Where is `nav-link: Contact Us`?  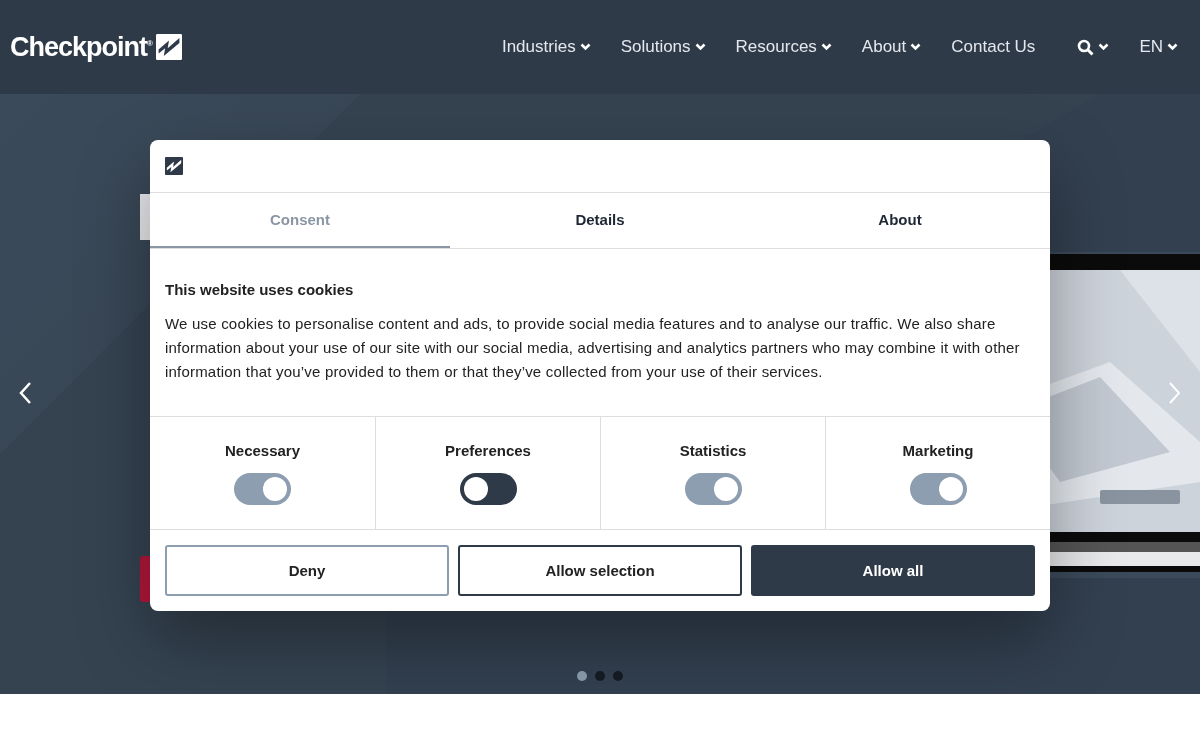
nav-link: Contact Us is located at coordinates (993, 47).